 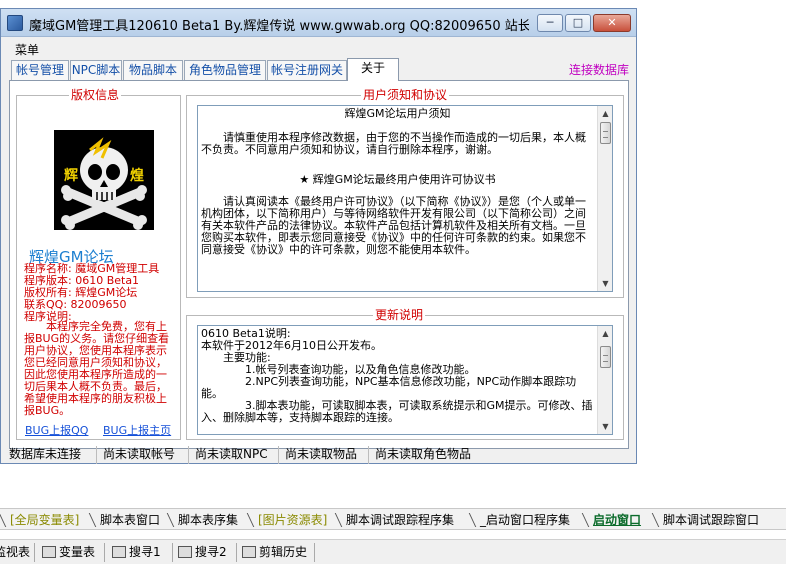 What do you see at coordinates (40, 70) in the screenshot?
I see `tab-account: 帐号管理` at bounding box center [40, 70].